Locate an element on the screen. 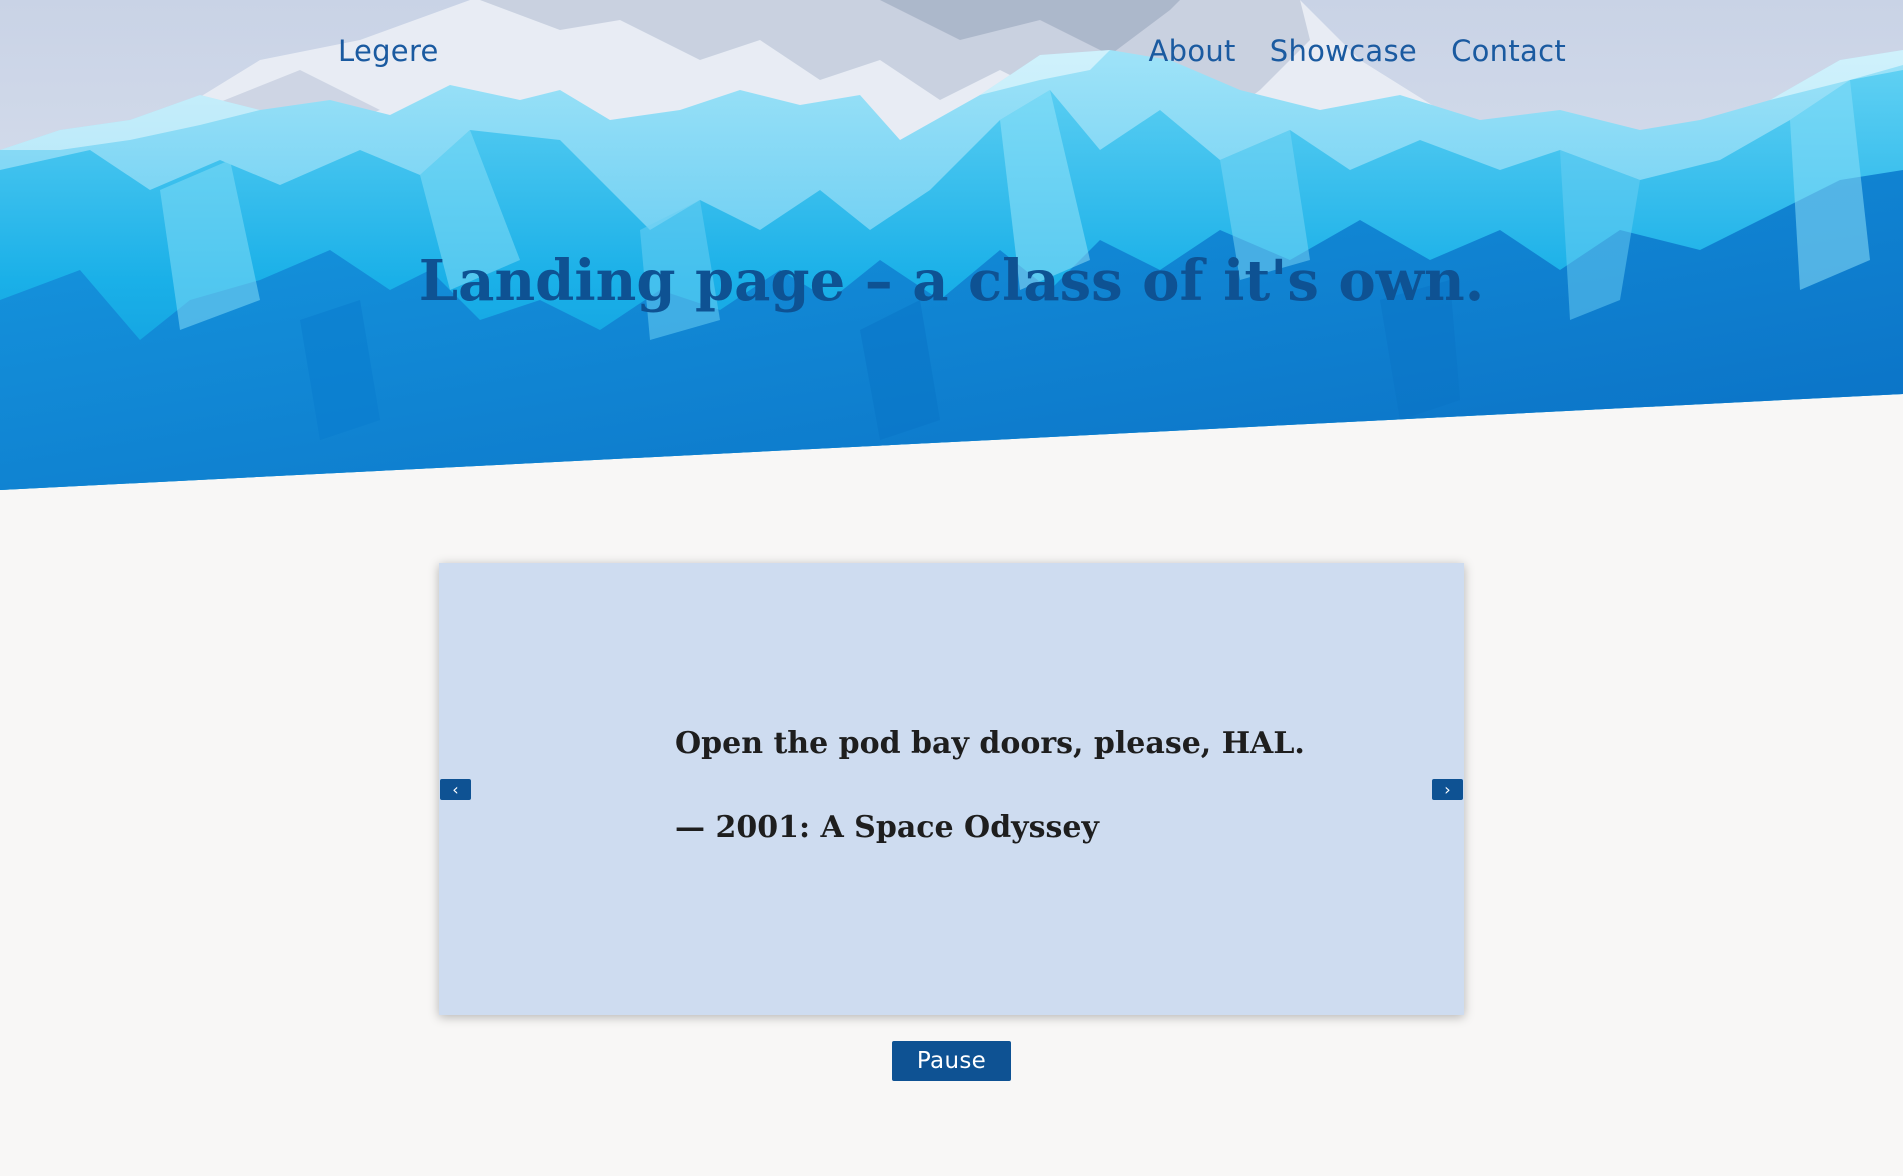 This screenshot has height=1176, width=1903. quote-citation: — 2001: A Space Odyssey is located at coordinates (887, 827).